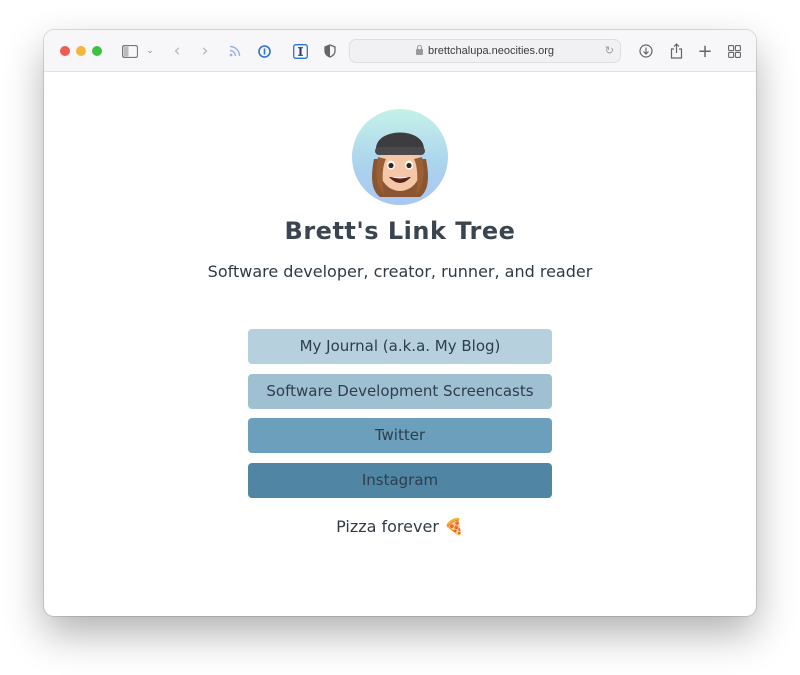 This screenshot has width=800, height=675. What do you see at coordinates (177, 51) in the screenshot?
I see `back-icon: ‹` at bounding box center [177, 51].